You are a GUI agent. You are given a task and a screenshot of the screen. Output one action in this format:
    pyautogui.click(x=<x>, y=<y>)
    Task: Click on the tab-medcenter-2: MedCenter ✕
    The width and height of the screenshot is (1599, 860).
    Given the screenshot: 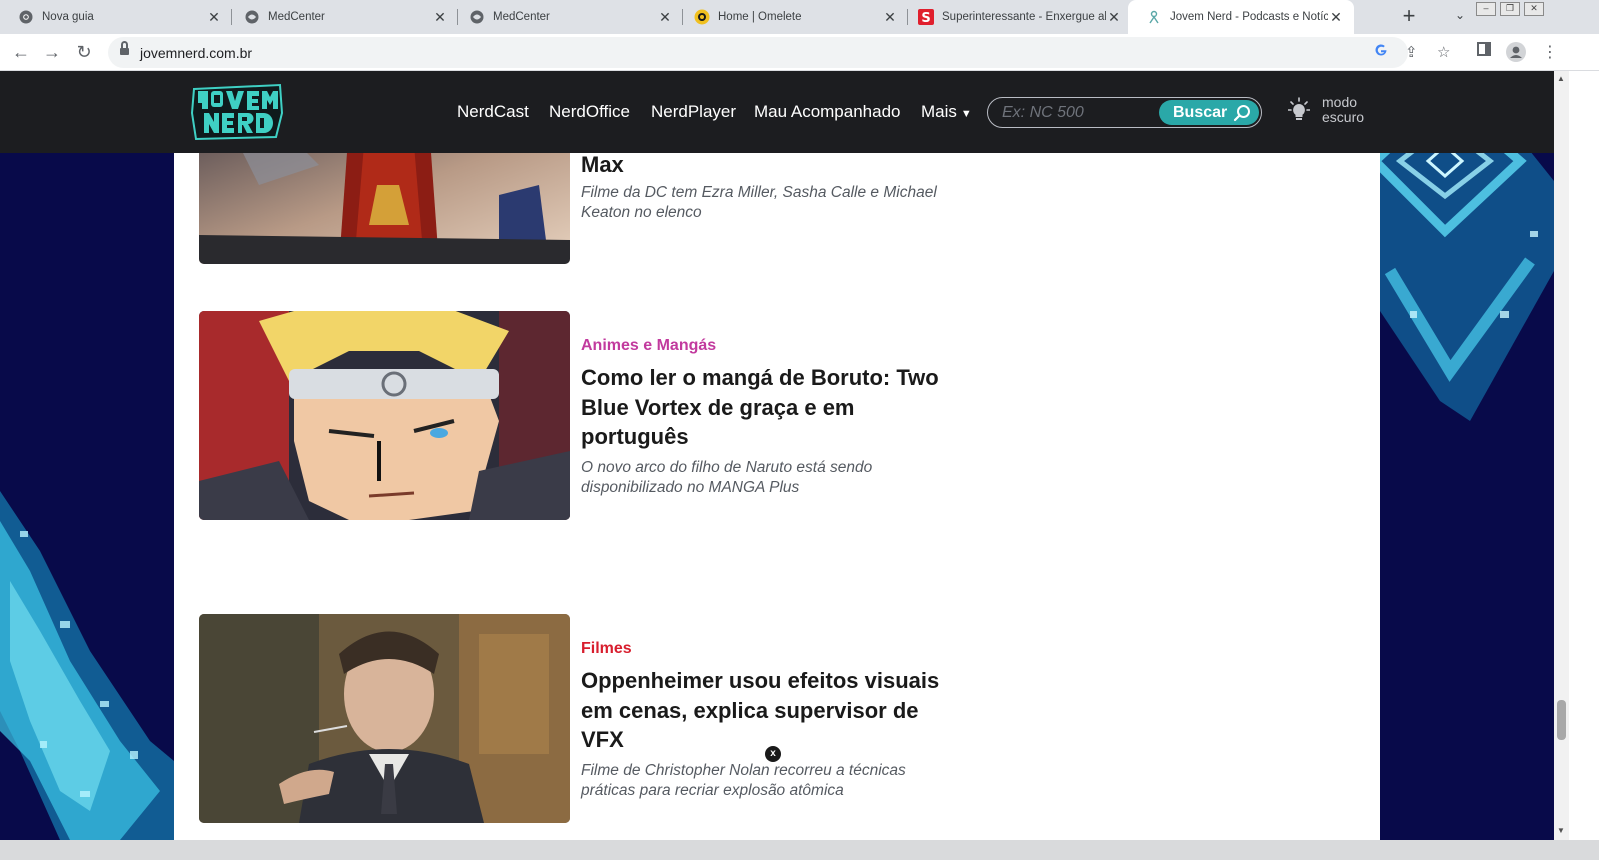 What is the action you would take?
    pyautogui.click(x=567, y=17)
    